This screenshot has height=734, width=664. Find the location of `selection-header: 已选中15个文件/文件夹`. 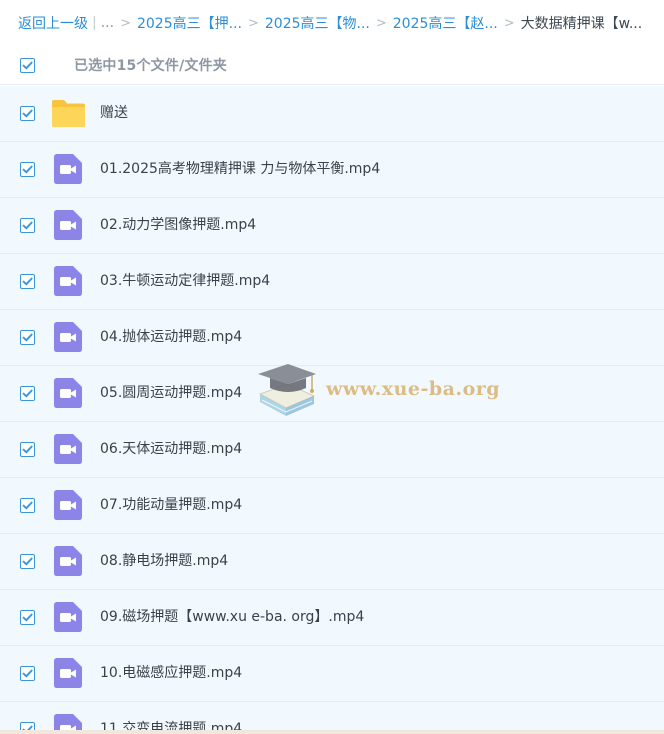

selection-header: 已选中15个文件/文件夹 is located at coordinates (332, 65).